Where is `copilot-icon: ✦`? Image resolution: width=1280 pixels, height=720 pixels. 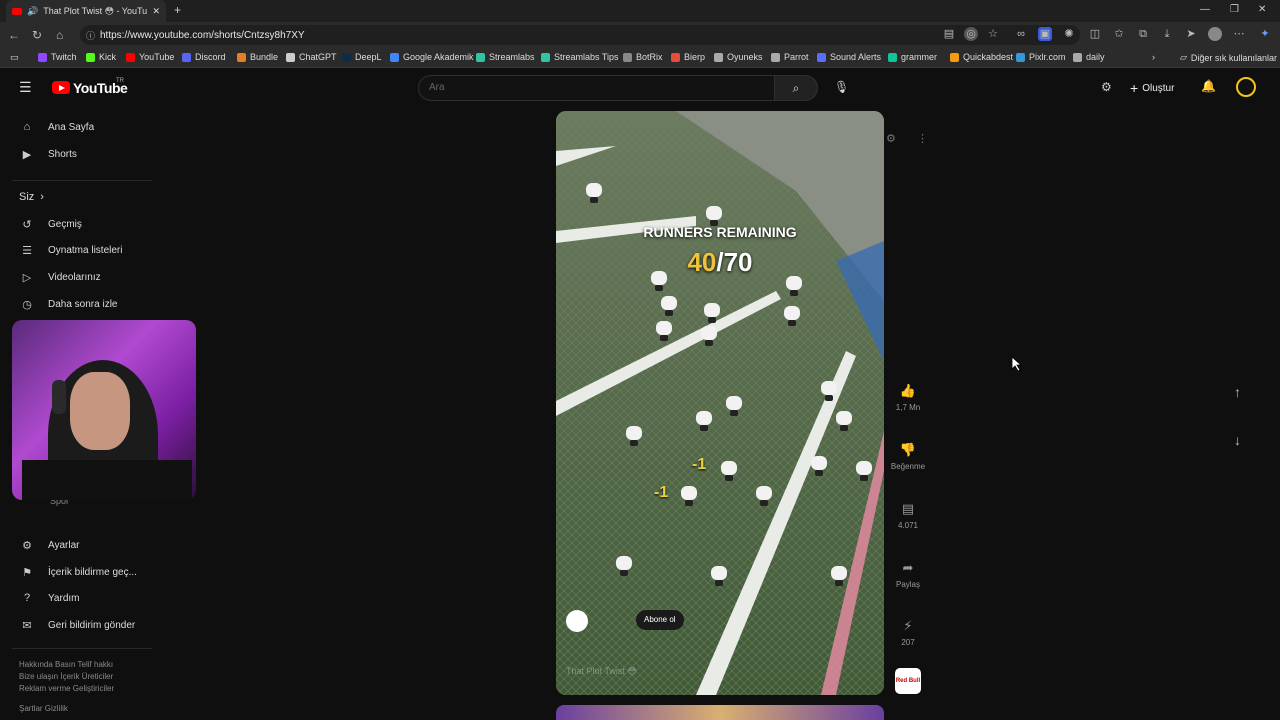 copilot-icon: ✦ is located at coordinates (1265, 34).